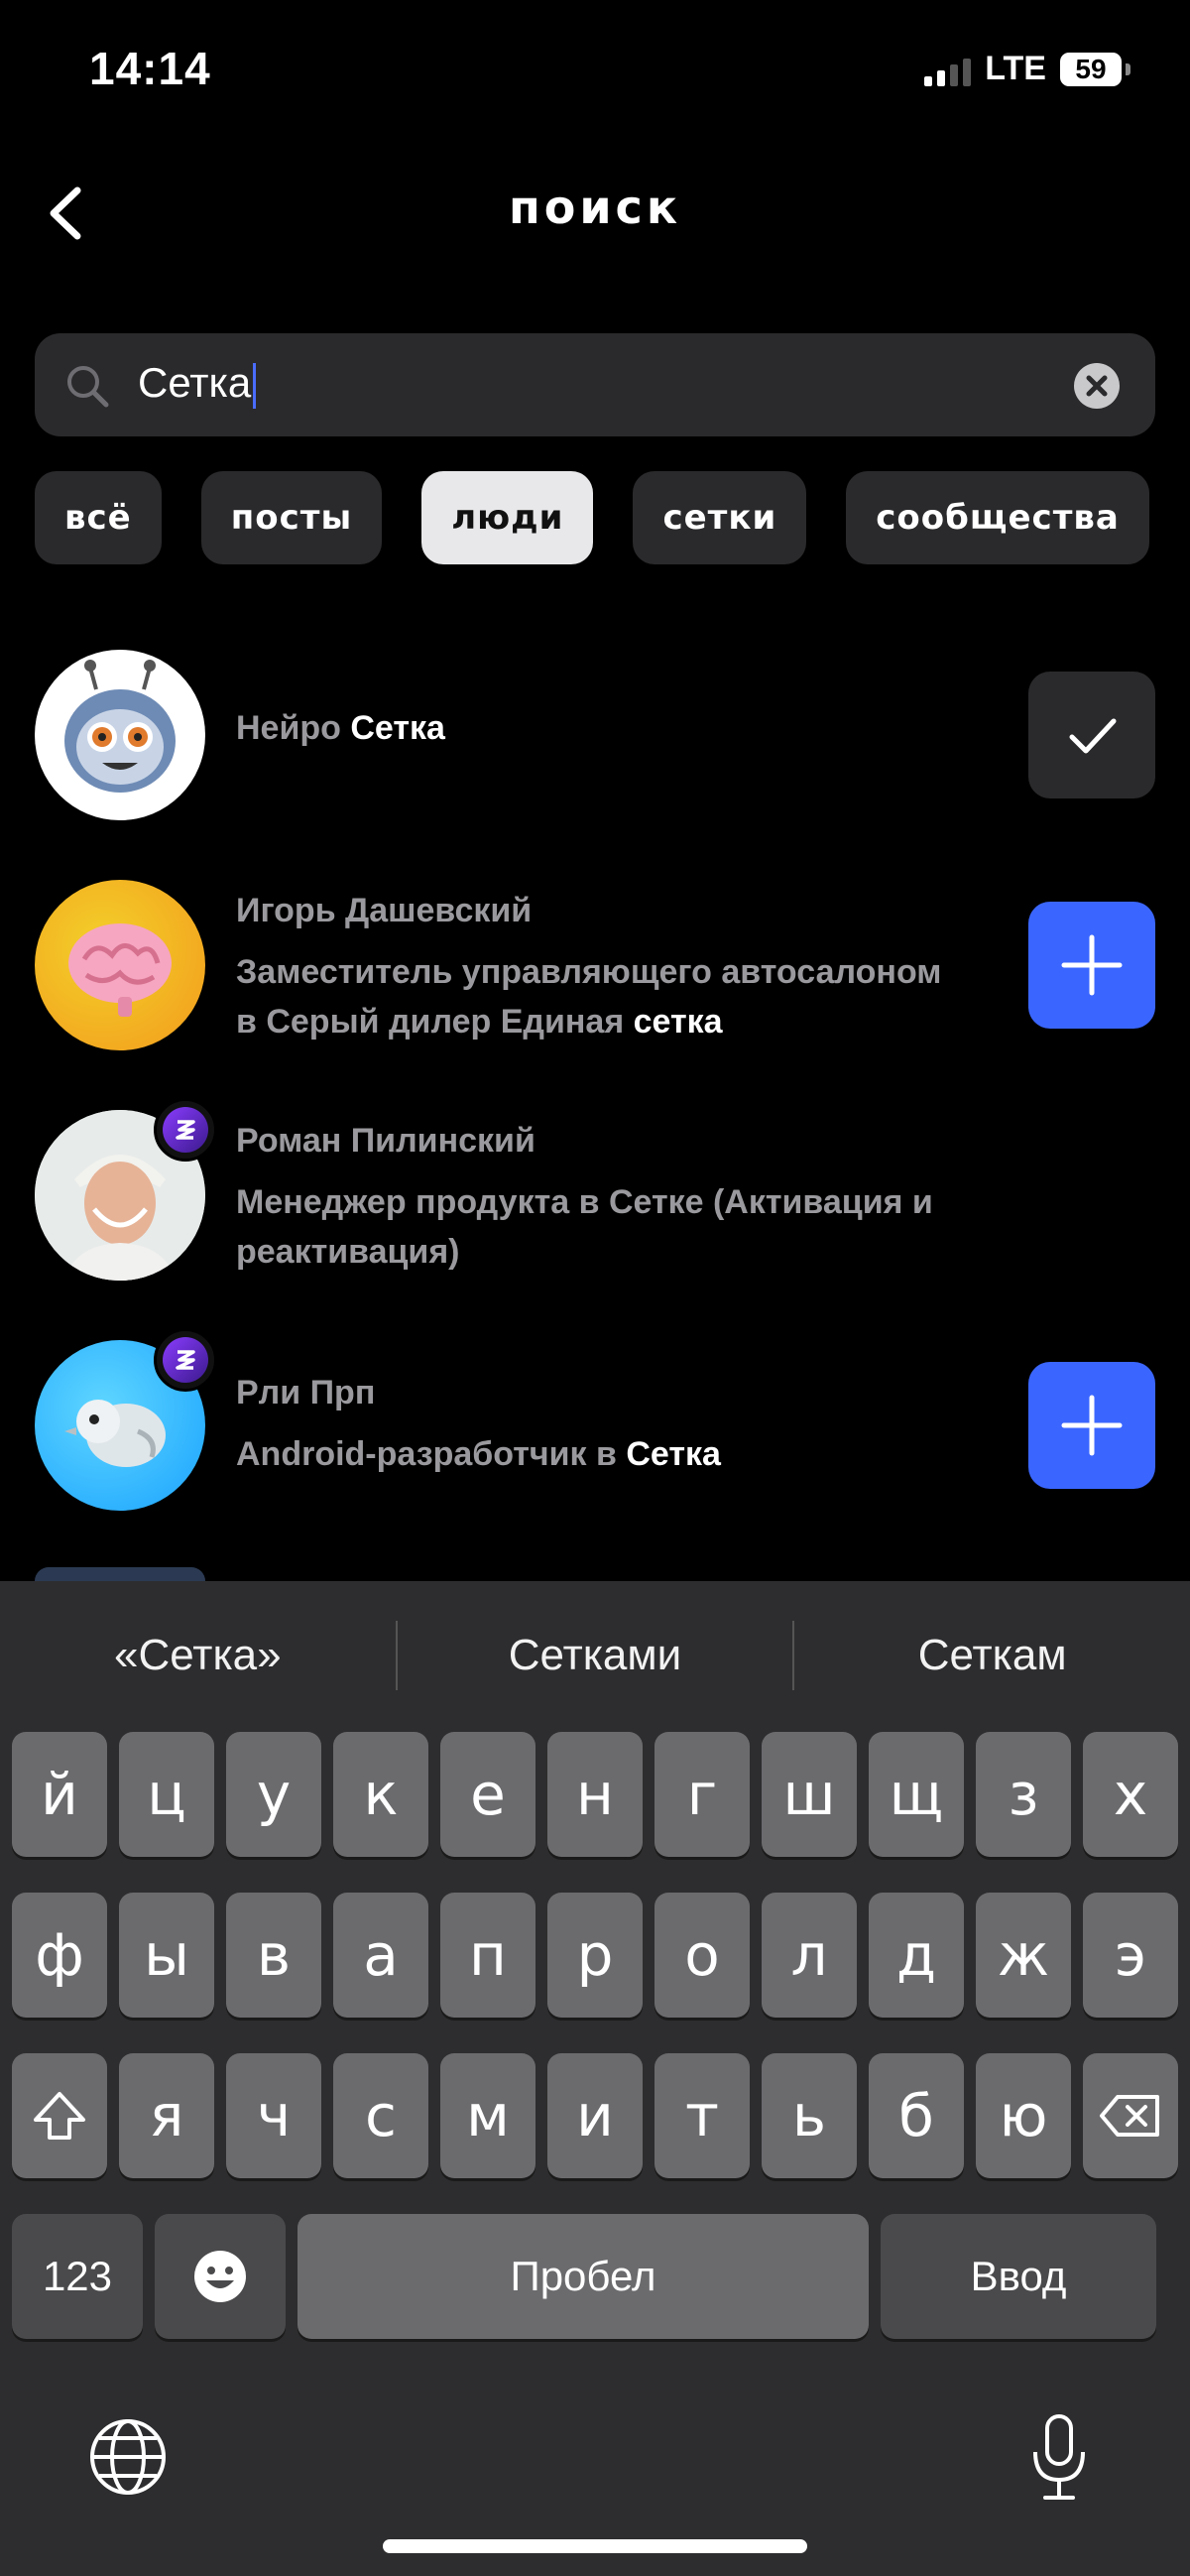  Describe the element at coordinates (595, 1955) in the screenshot. I see `key: р` at that location.